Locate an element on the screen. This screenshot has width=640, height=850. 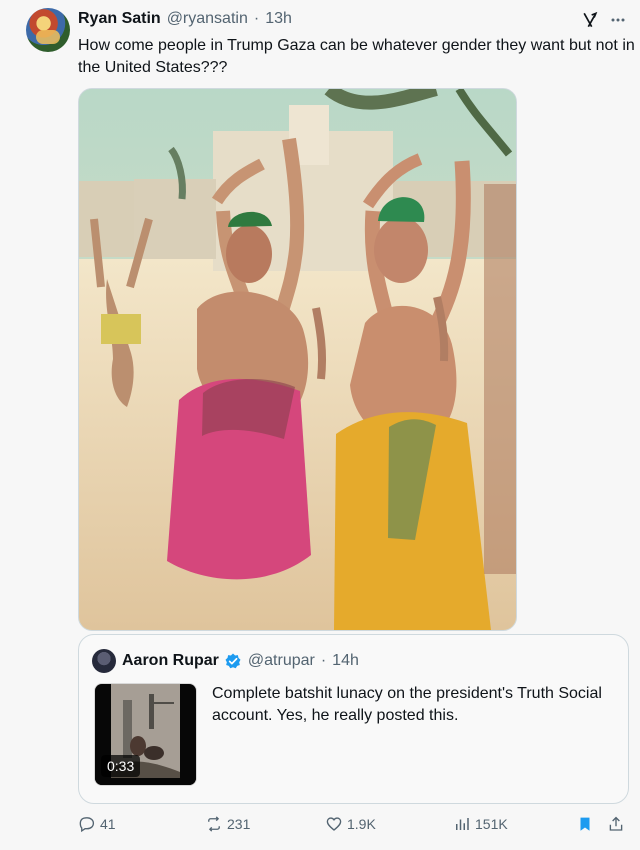
reply-button: 41 is located at coordinates (97, 824).